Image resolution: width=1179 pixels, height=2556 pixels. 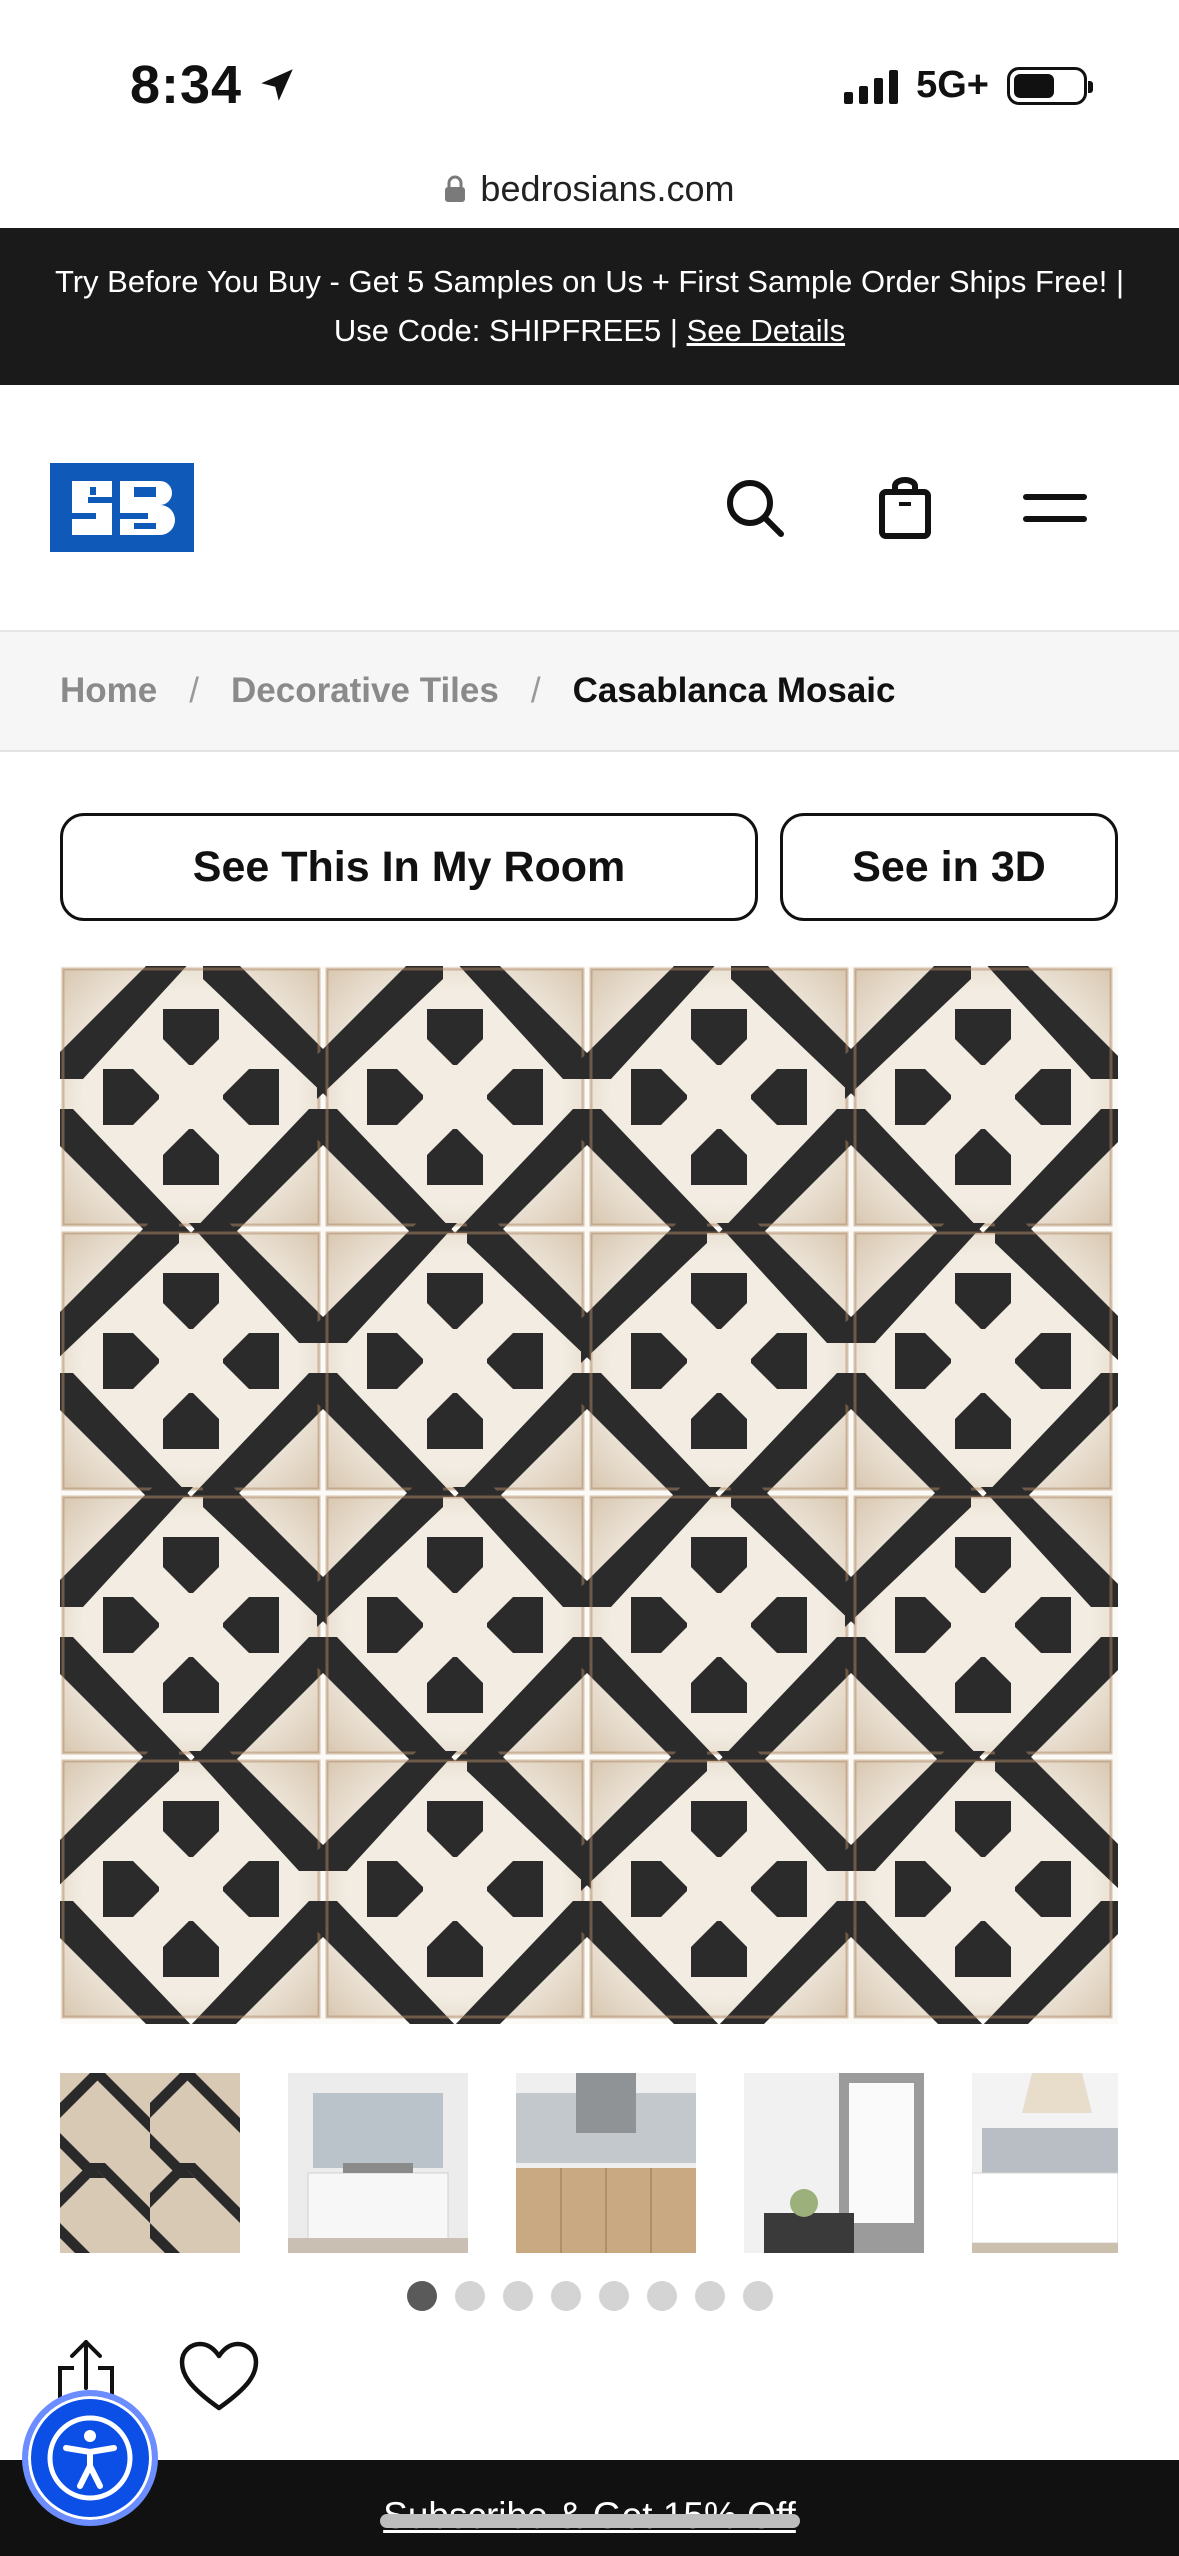 What do you see at coordinates (589, 2296) in the screenshot?
I see `gallery-pagination` at bounding box center [589, 2296].